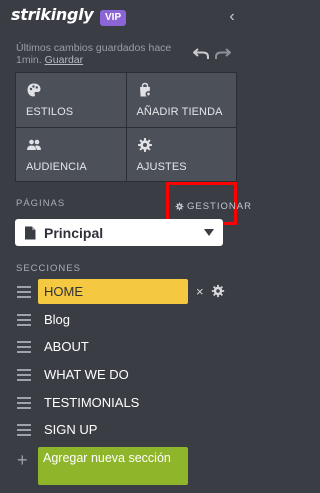 The image size is (320, 493). What do you see at coordinates (30, 232) in the screenshot?
I see `page-icon` at bounding box center [30, 232].